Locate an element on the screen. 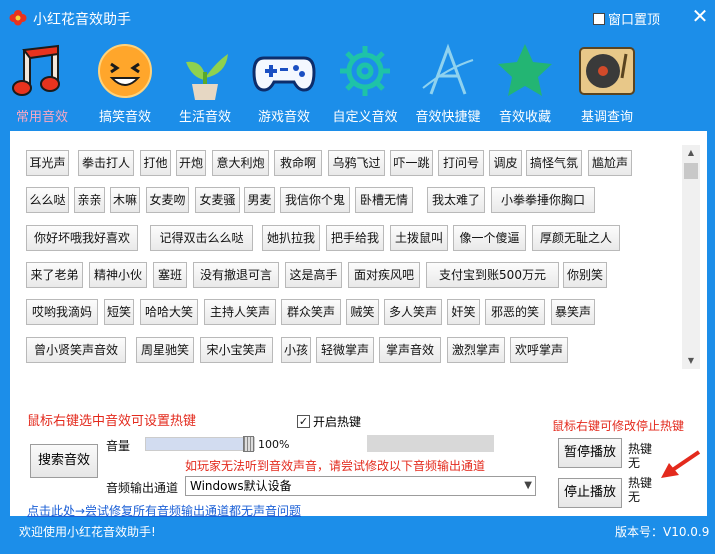  nav-label: 搞笑音效 is located at coordinates (124, 117).